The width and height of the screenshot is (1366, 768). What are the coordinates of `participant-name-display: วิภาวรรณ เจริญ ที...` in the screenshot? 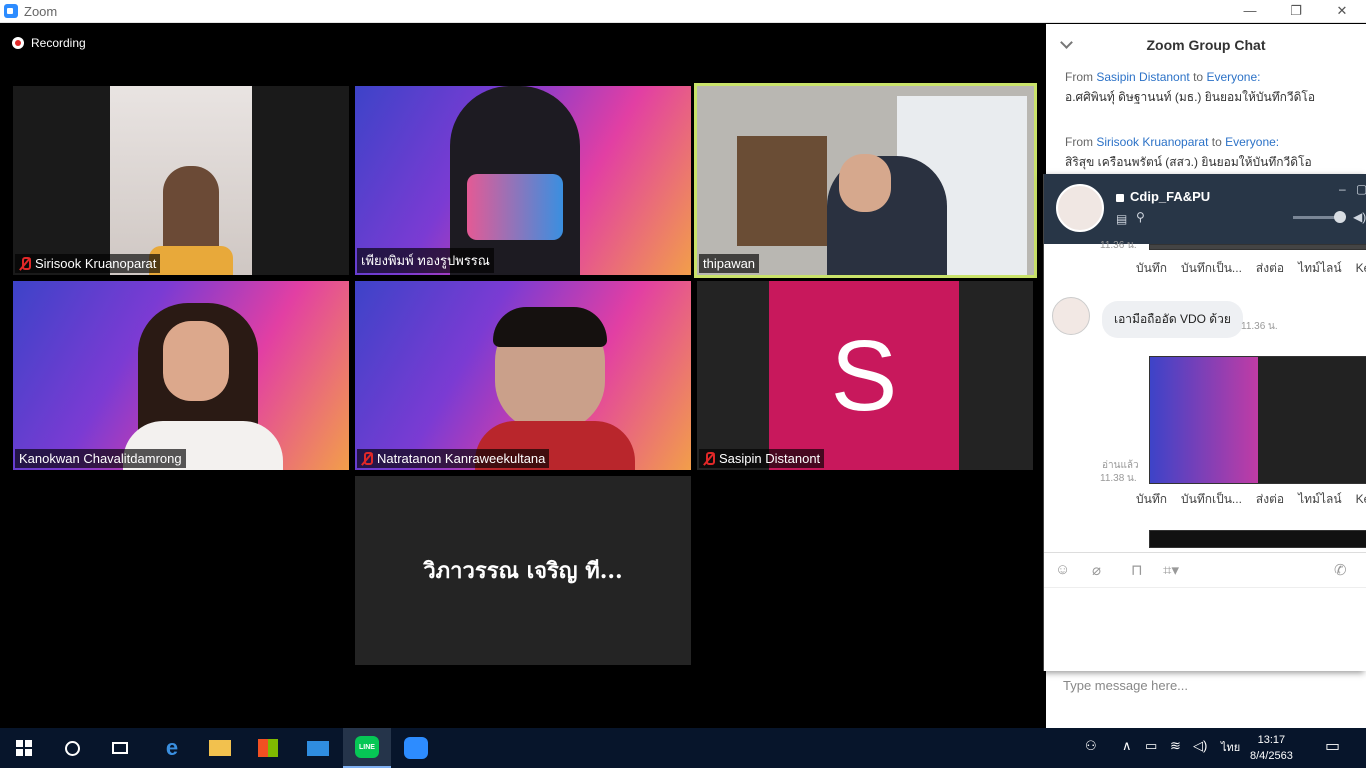 It's located at (523, 571).